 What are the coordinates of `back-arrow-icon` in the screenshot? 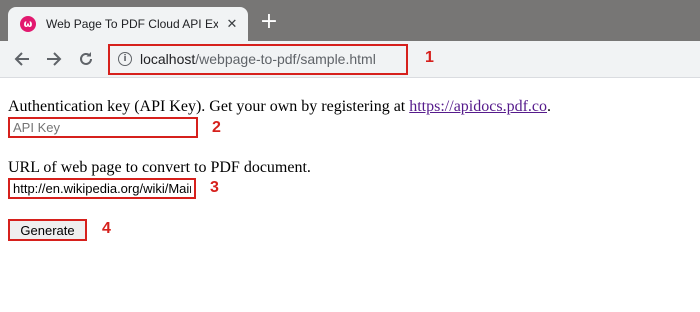 It's located at (22, 59).